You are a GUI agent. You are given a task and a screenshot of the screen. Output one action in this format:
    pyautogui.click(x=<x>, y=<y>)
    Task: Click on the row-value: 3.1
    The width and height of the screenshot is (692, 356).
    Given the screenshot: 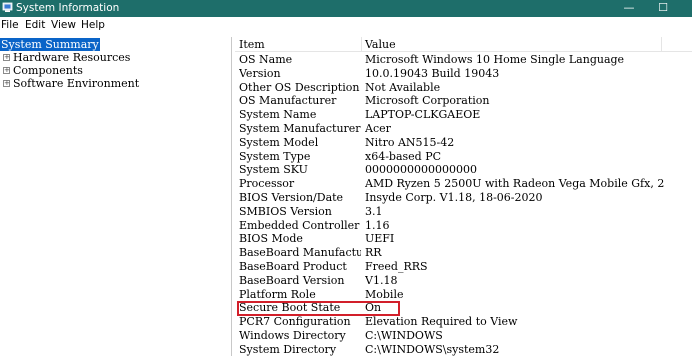 What is the action you would take?
    pyautogui.click(x=374, y=211)
    